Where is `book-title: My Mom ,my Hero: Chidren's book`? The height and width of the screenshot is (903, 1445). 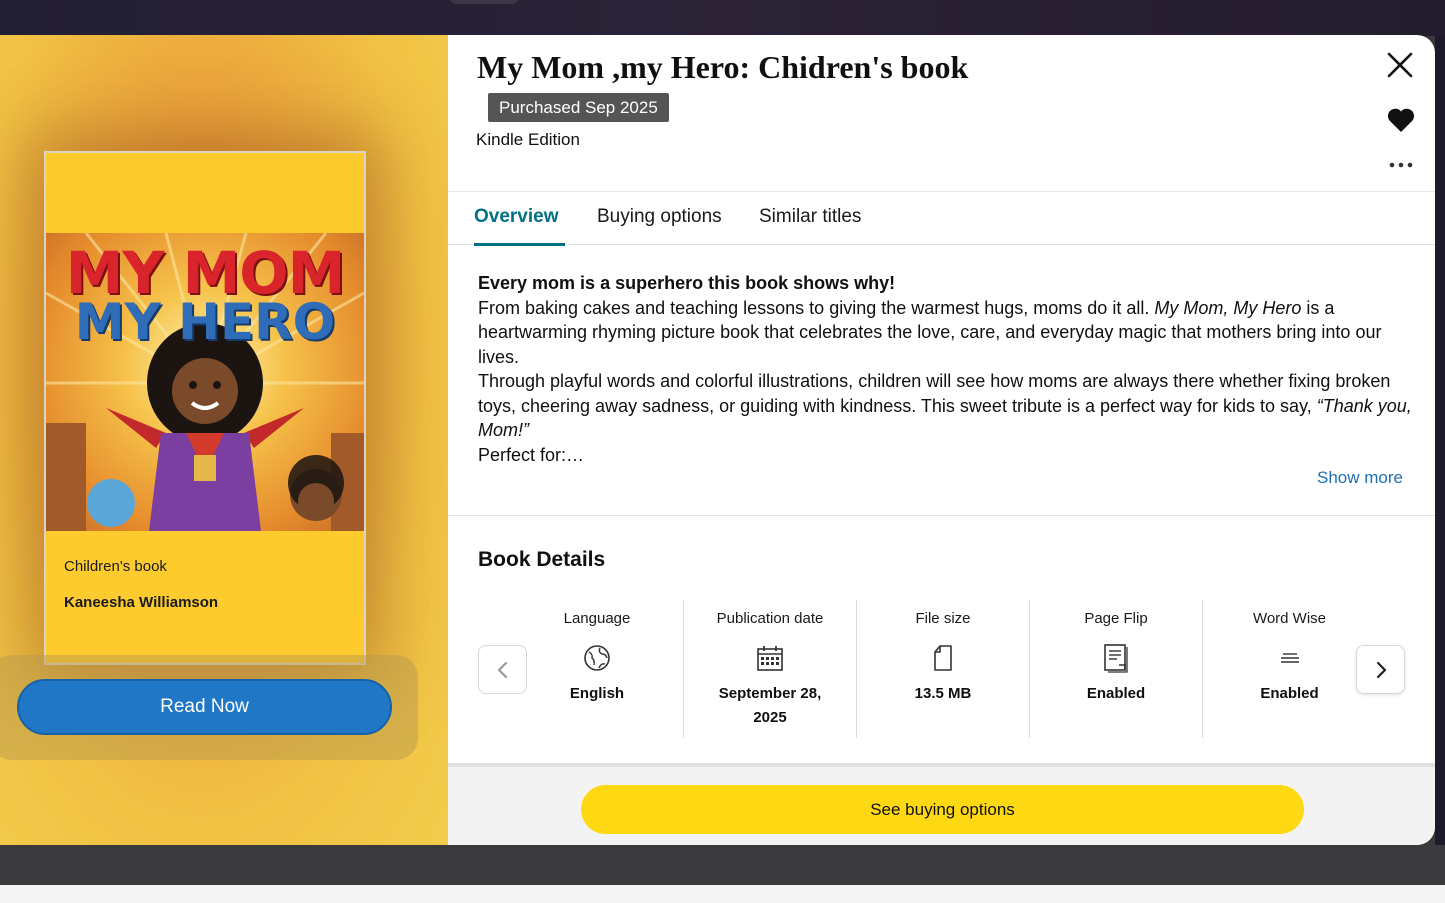 book-title: My Mom ,my Hero: Chidren's book is located at coordinates (723, 67).